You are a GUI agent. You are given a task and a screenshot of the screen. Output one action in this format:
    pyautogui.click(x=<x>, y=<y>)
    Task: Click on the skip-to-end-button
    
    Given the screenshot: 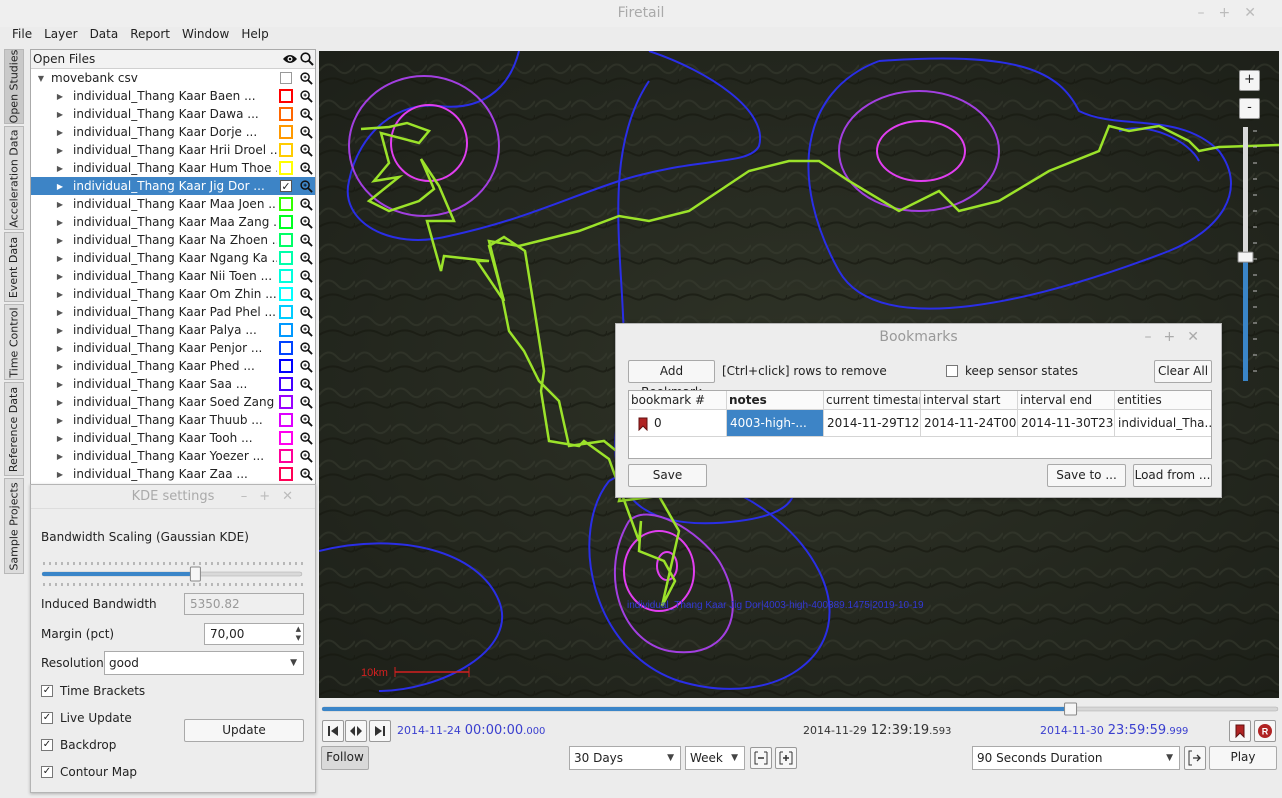 What is the action you would take?
    pyautogui.click(x=380, y=731)
    